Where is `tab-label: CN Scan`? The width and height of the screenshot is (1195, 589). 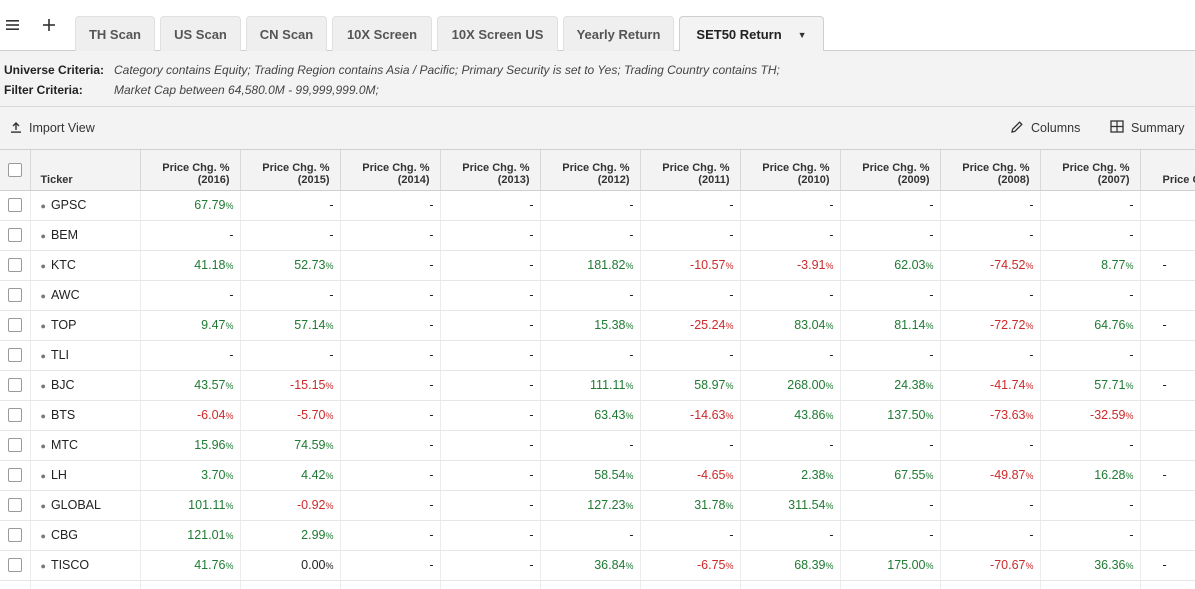 tab-label: CN Scan is located at coordinates (286, 34).